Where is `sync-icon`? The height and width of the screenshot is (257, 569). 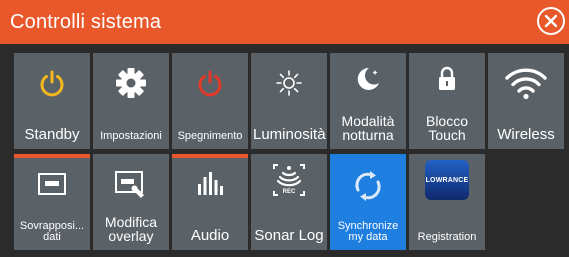
sync-icon is located at coordinates (368, 186).